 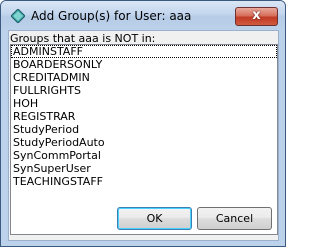 What do you see at coordinates (144, 103) in the screenshot?
I see `list-item: HOH` at bounding box center [144, 103].